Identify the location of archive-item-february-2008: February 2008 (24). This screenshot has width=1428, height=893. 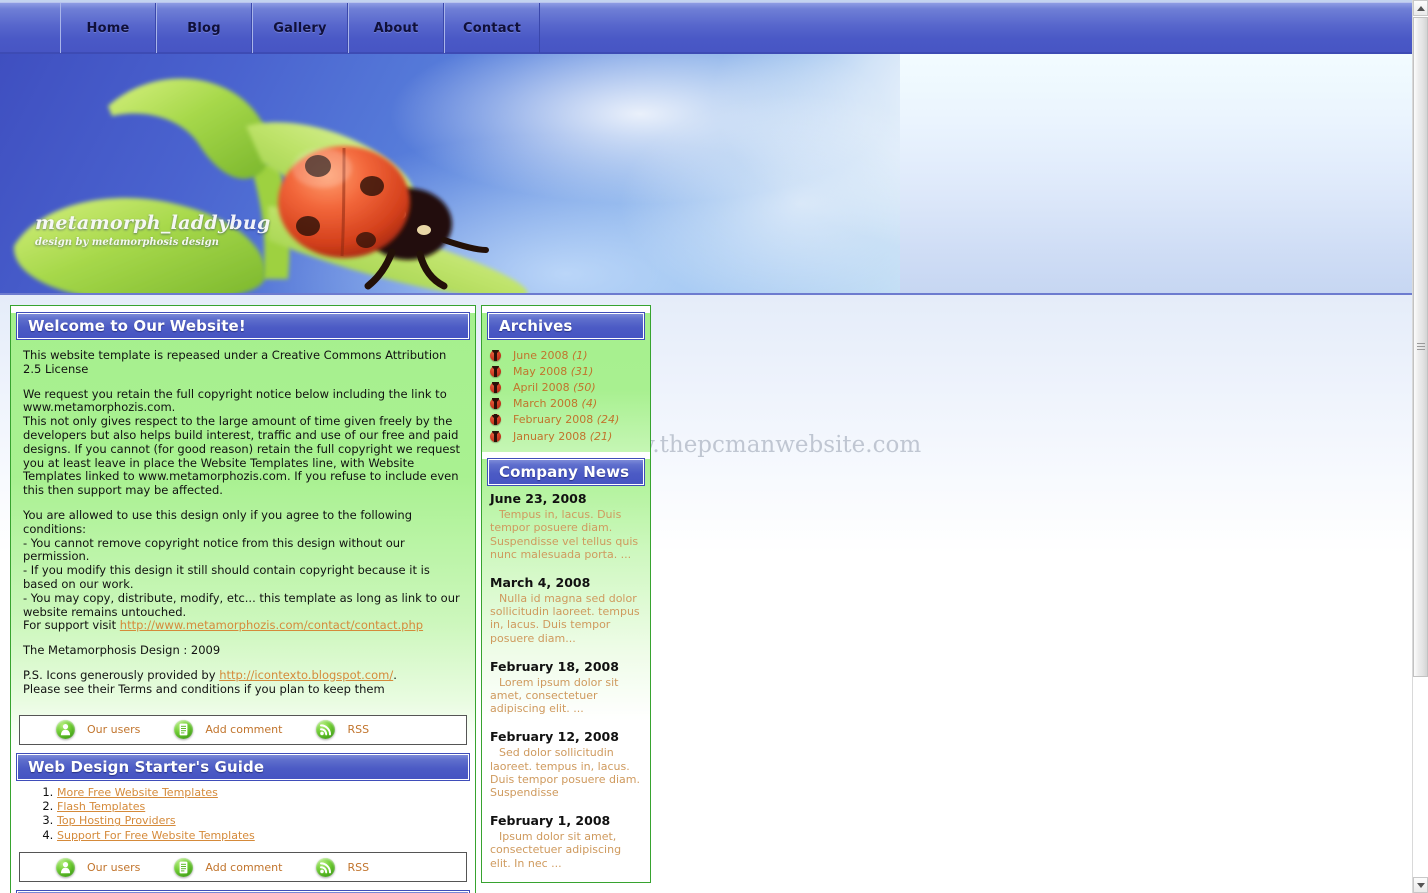
(570, 420).